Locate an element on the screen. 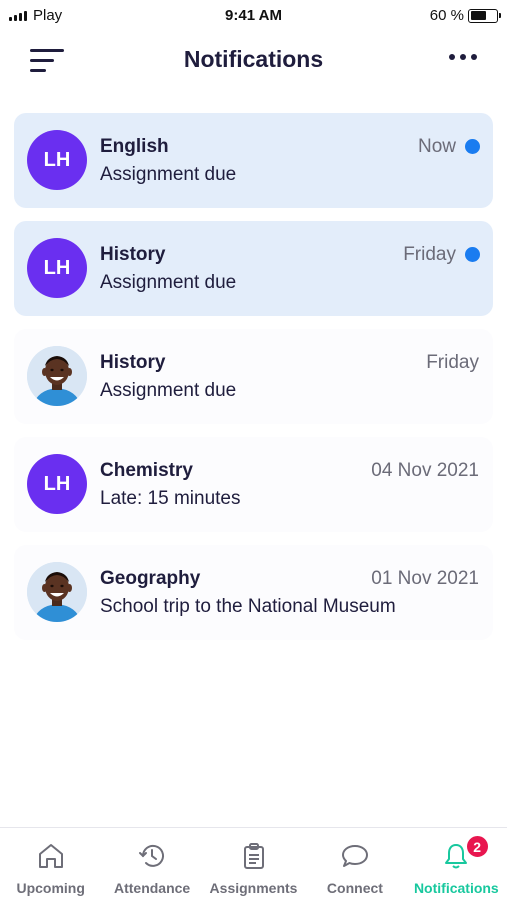 This screenshot has width=507, height=900. notification-count-badge: 2 is located at coordinates (477, 846).